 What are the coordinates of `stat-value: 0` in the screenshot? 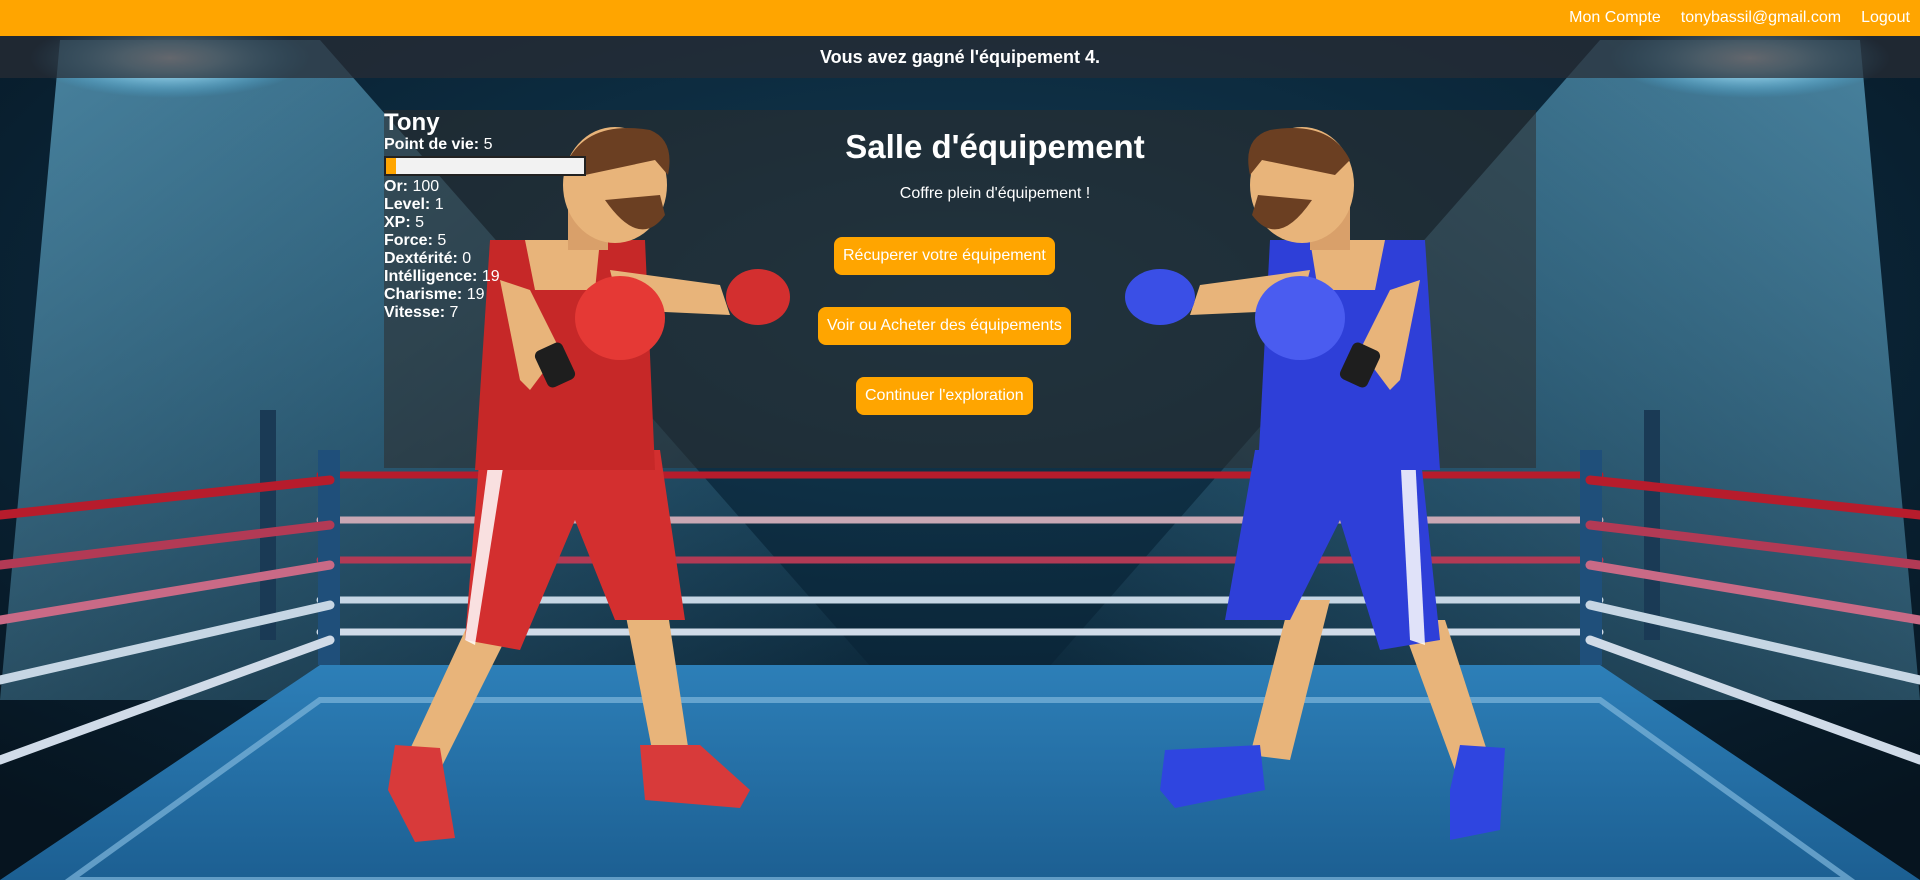 It's located at (467, 258).